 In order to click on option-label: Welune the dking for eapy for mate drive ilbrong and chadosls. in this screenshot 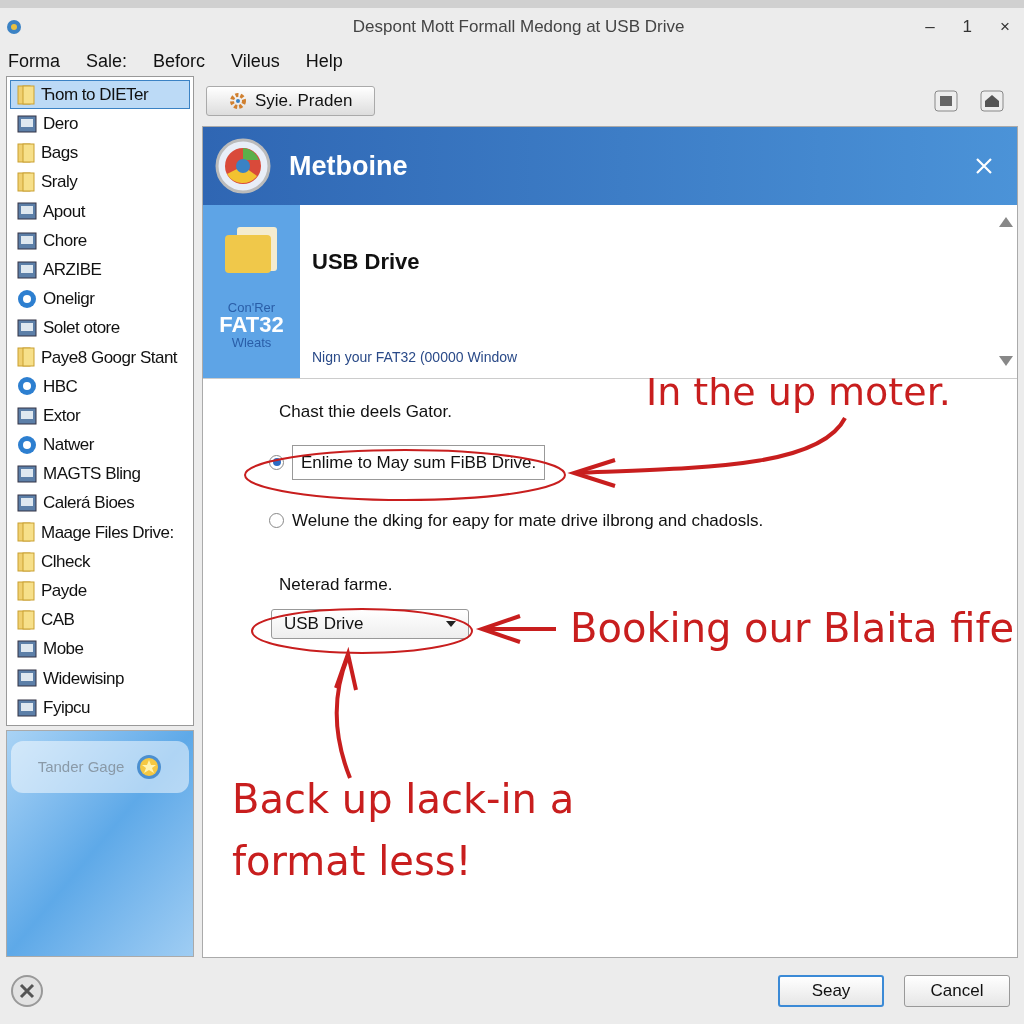, I will do `click(528, 521)`.